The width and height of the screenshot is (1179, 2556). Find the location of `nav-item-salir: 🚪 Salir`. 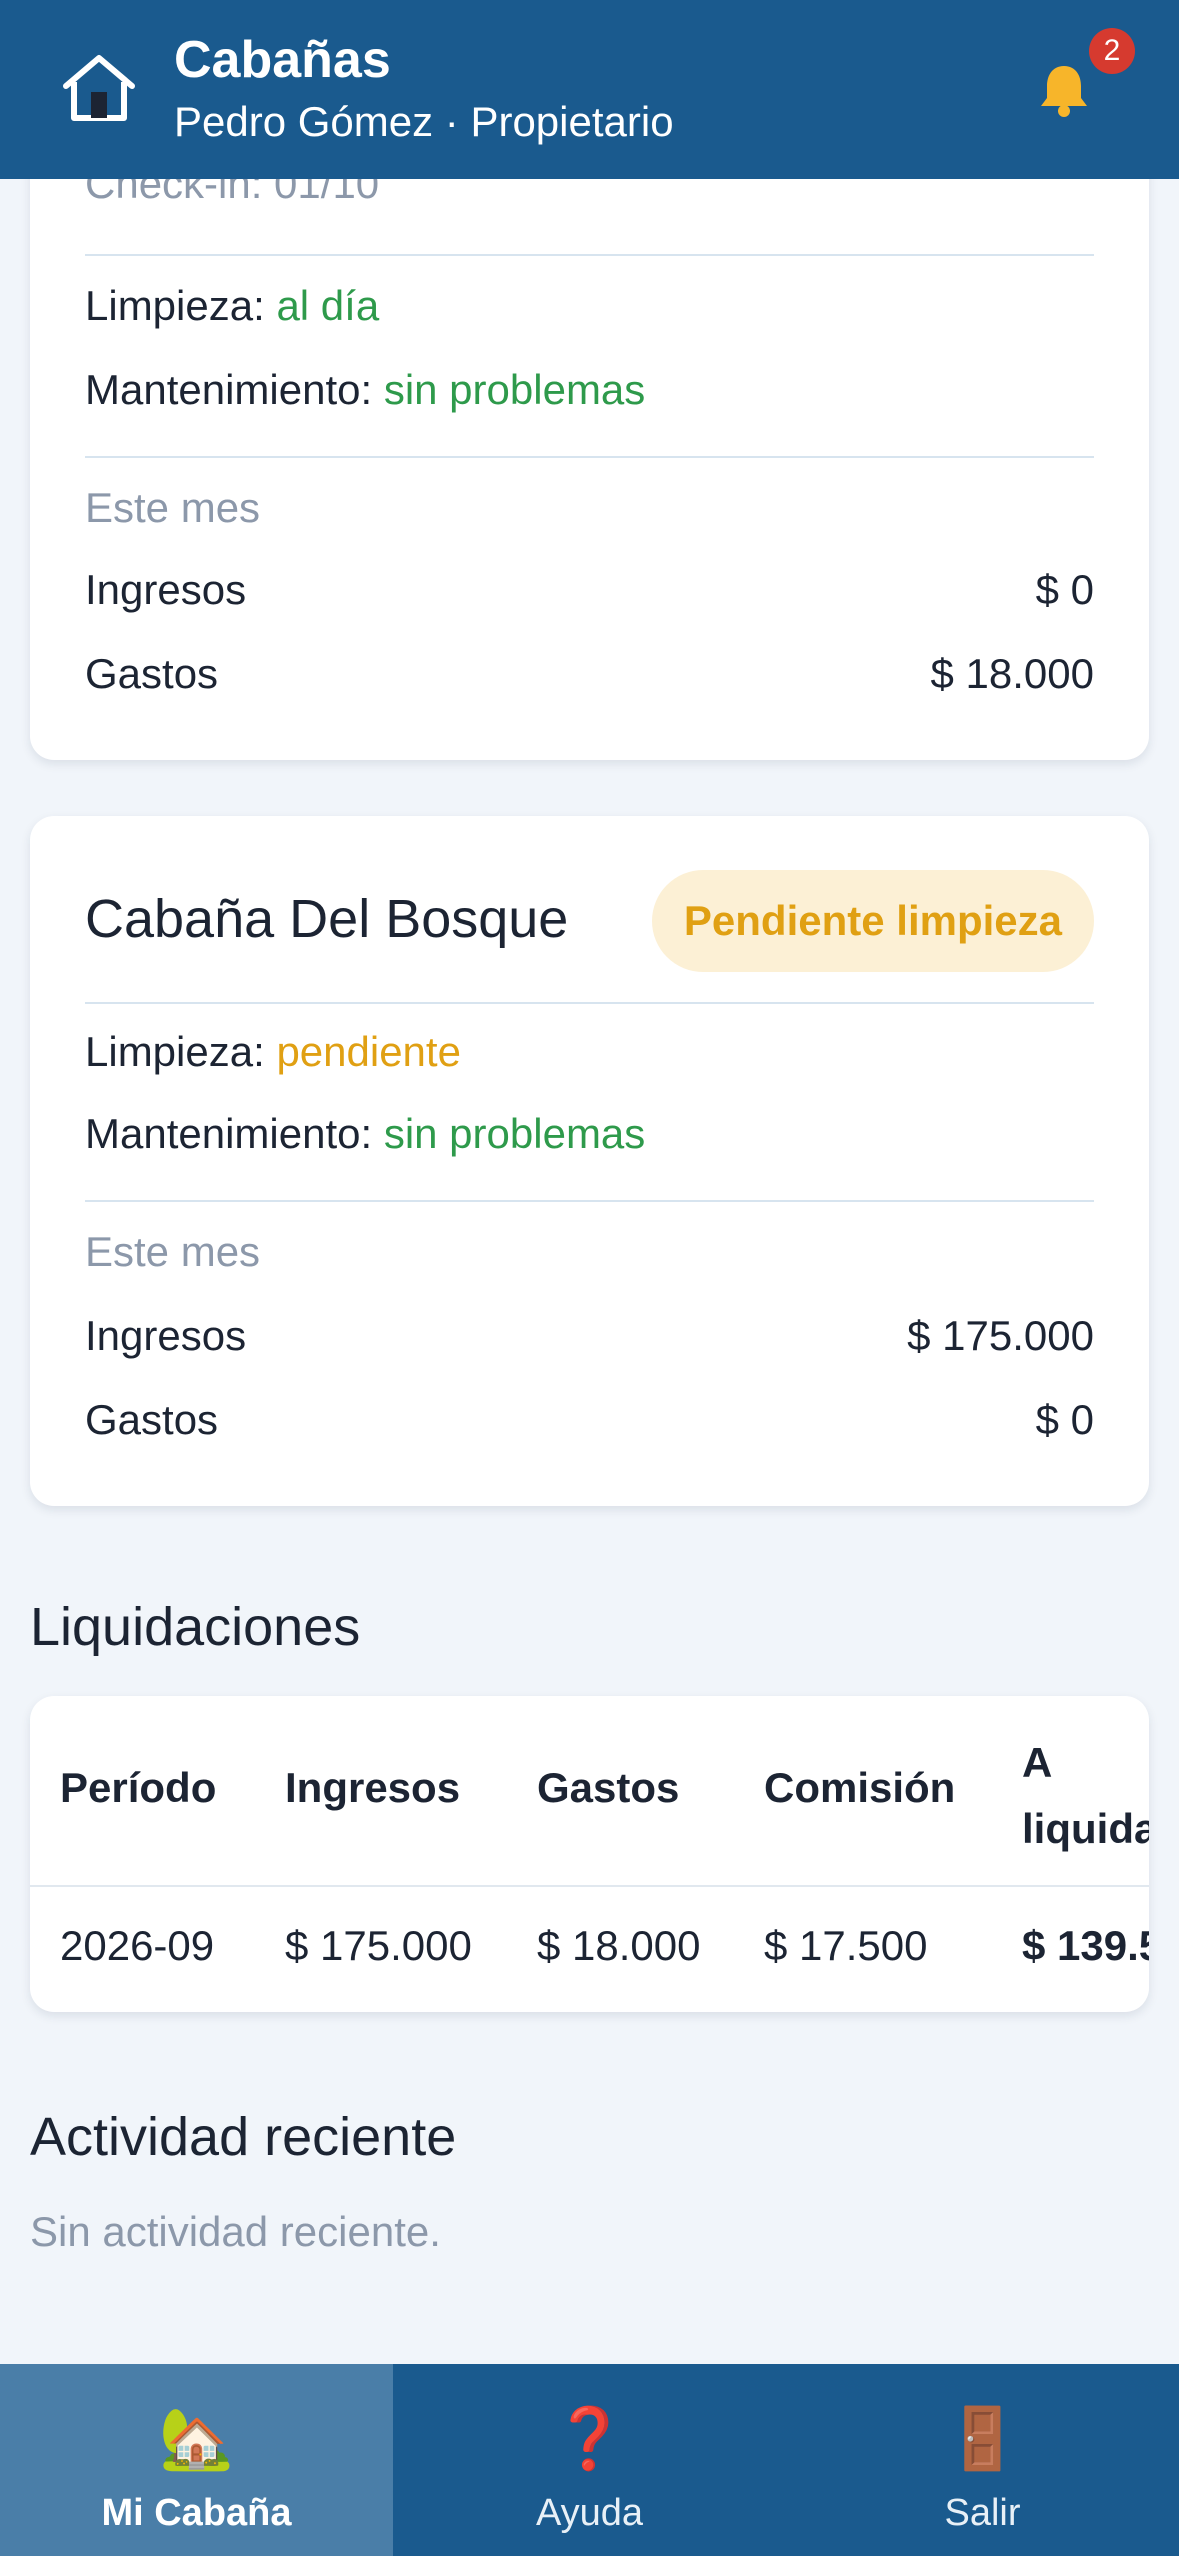

nav-item-salir: 🚪 Salir is located at coordinates (982, 2460).